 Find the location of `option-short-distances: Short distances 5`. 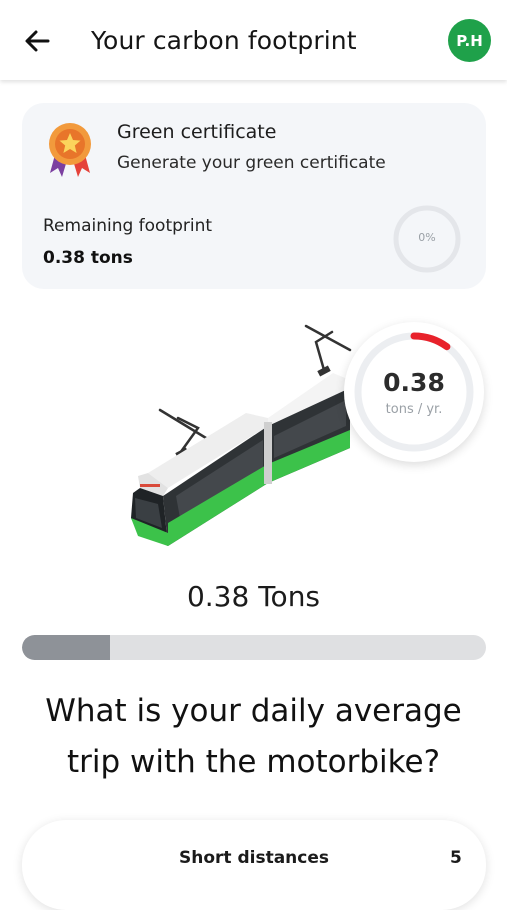

option-short-distances: Short distances 5 is located at coordinates (254, 865).